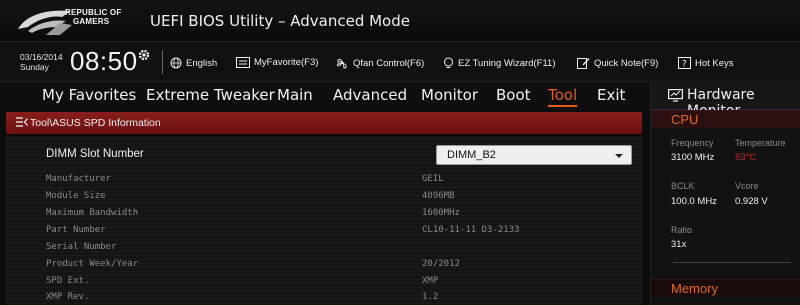 This screenshot has width=800, height=305. Describe the element at coordinates (619, 156) in the screenshot. I see `chevron-down-icon` at that location.